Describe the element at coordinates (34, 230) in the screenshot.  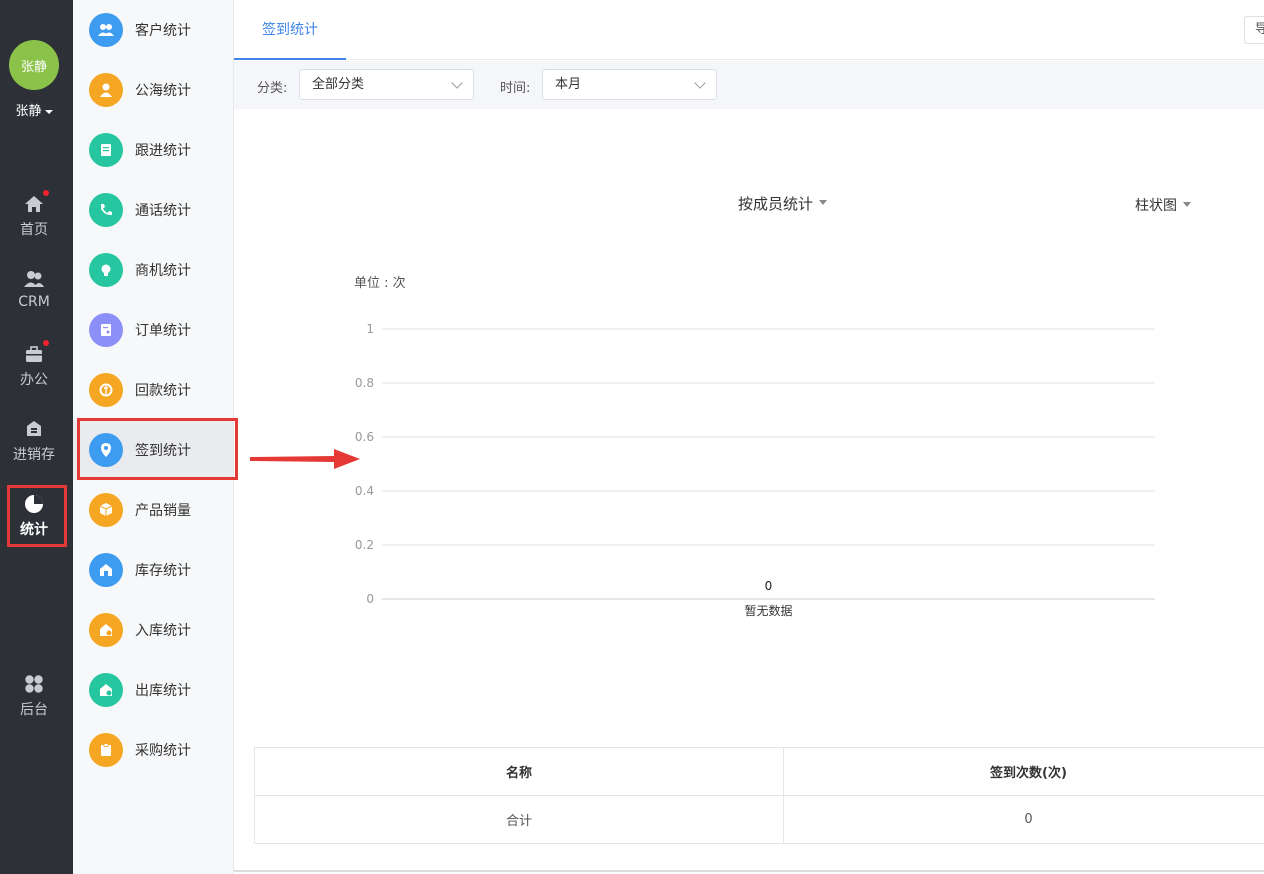
I see `nav-label: 首页` at that location.